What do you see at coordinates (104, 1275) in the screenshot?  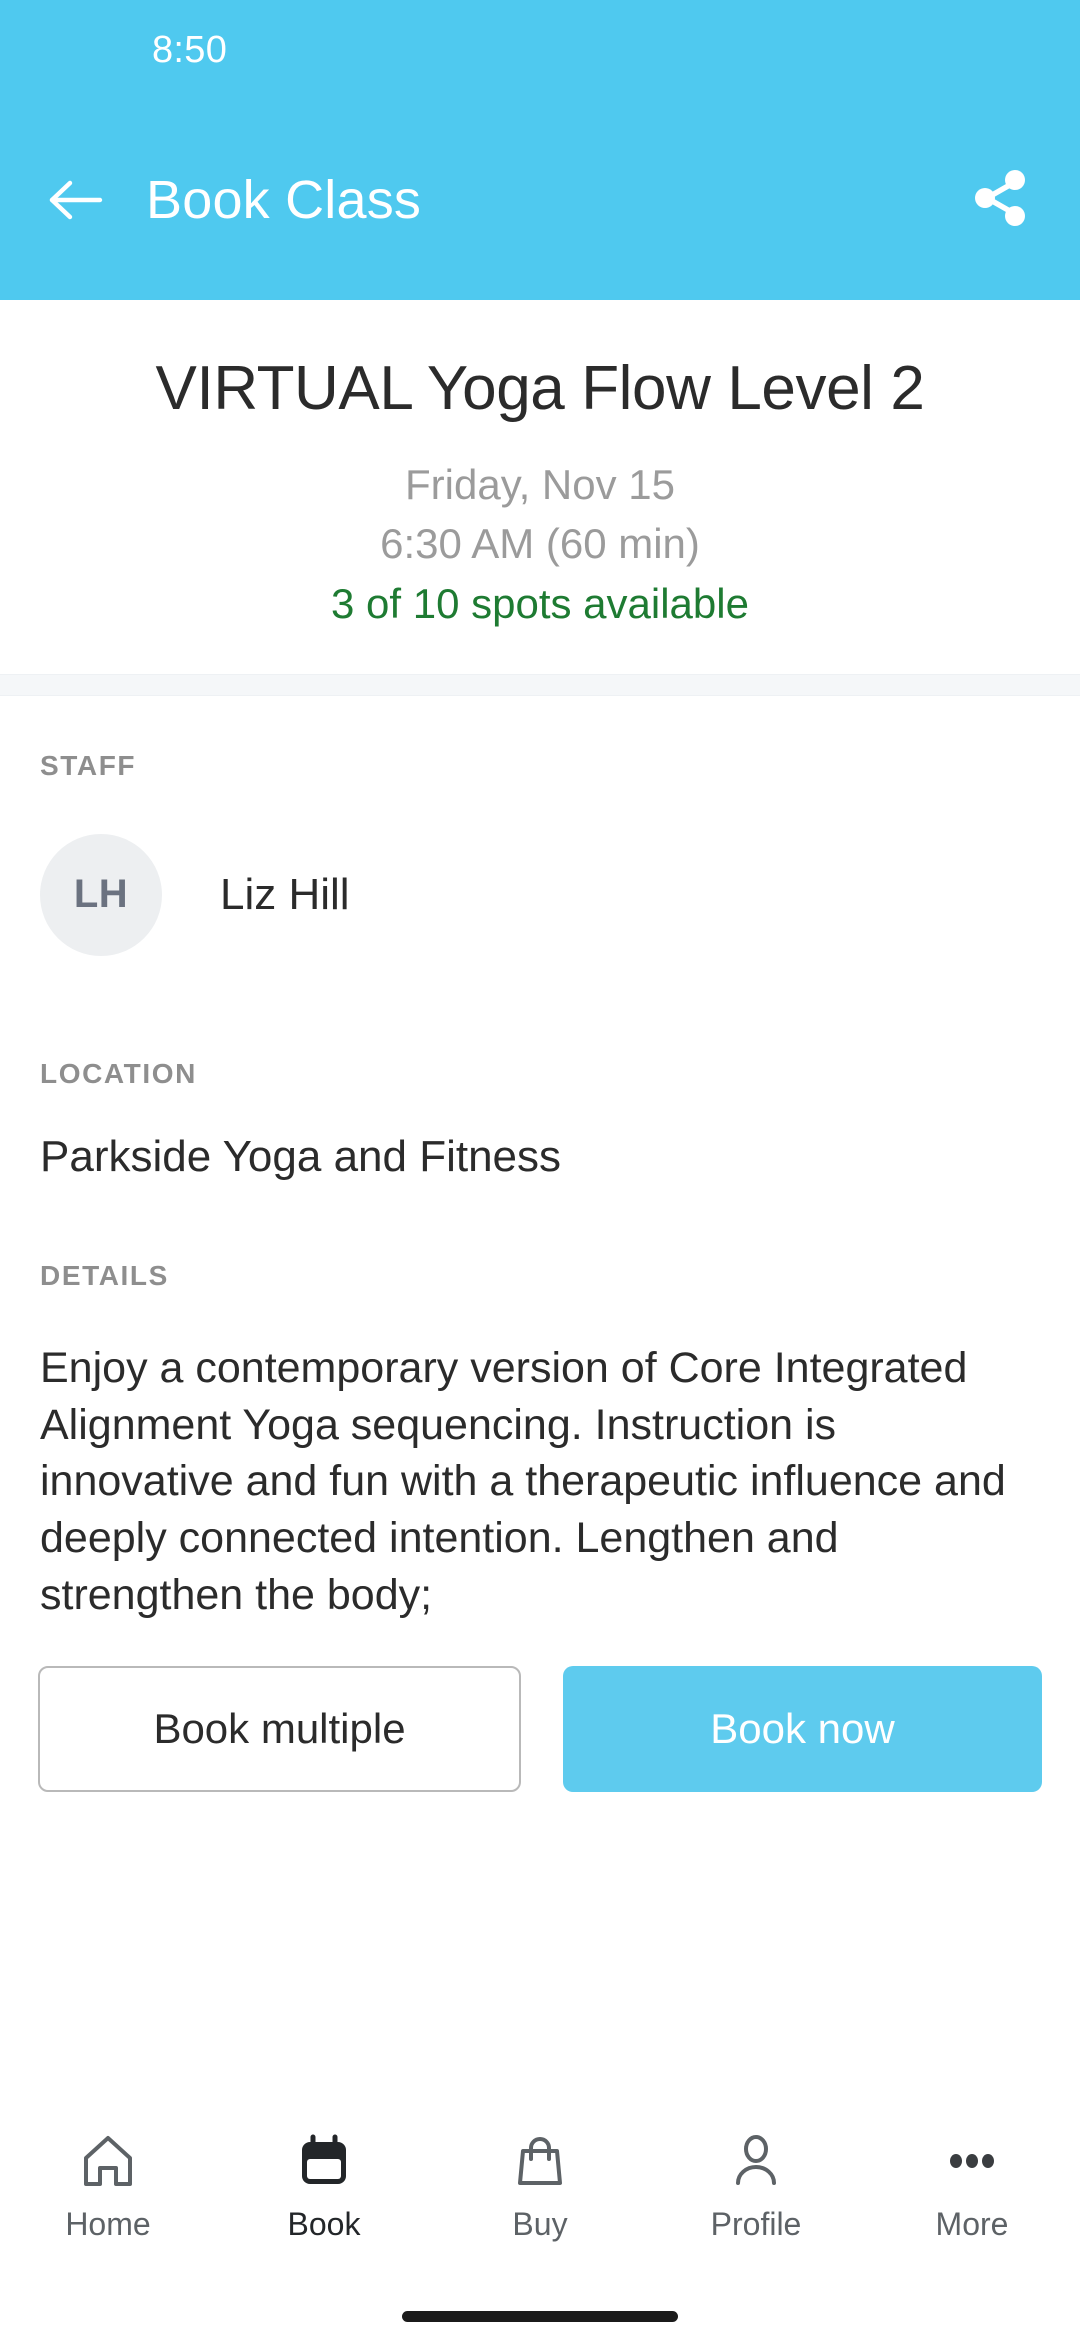 I see `details-section-label: DETAILS` at bounding box center [104, 1275].